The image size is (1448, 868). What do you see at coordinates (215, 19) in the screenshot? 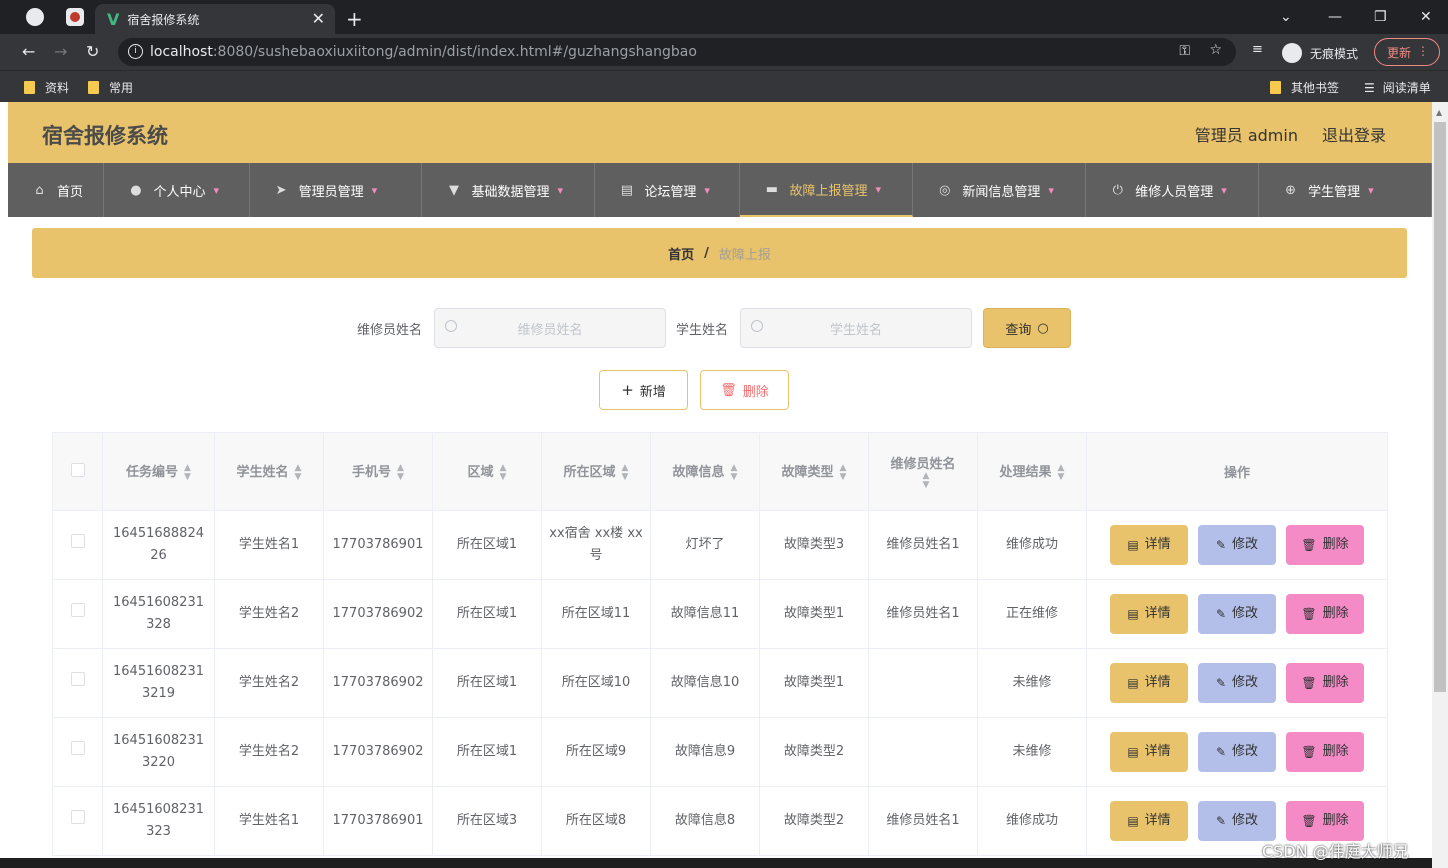
I see `browser-tab-active: V 宿舍报修系统 ✕` at bounding box center [215, 19].